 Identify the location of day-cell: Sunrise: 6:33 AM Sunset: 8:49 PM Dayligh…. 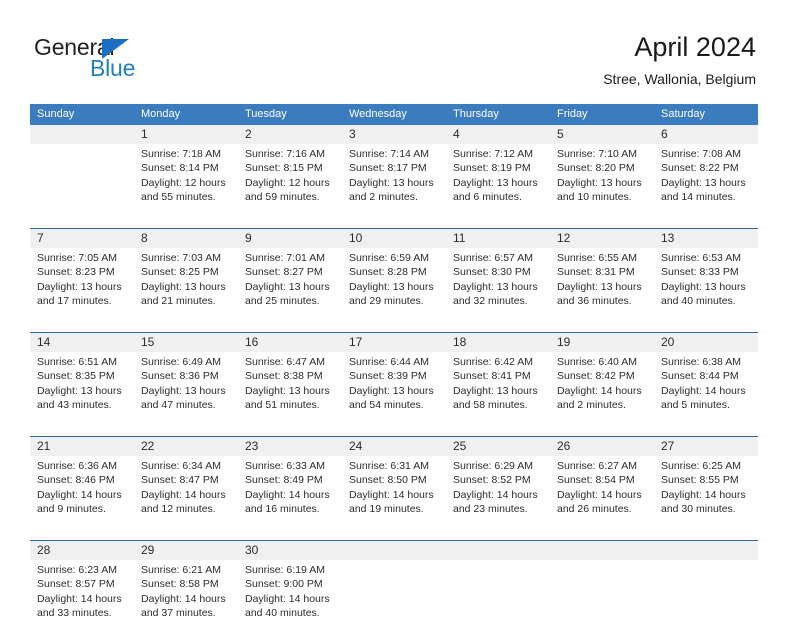
(290, 492).